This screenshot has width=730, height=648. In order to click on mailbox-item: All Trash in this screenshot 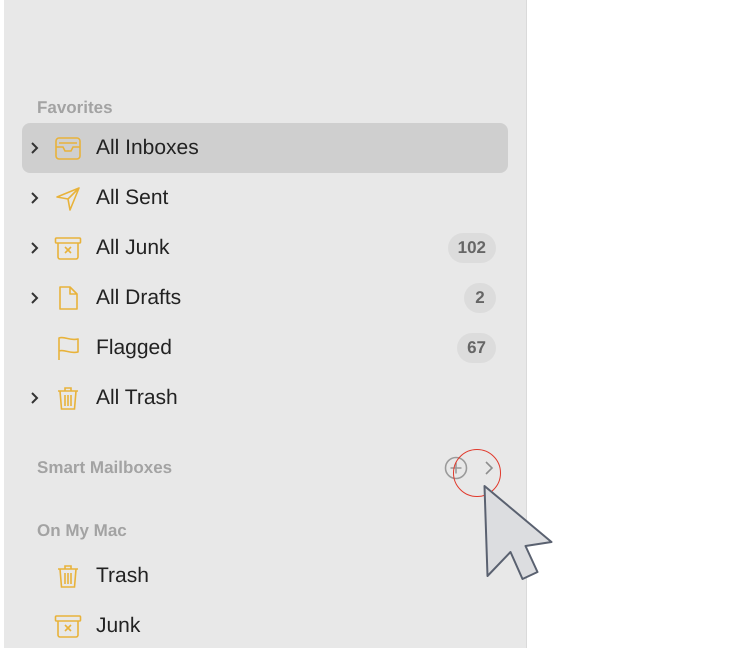, I will do `click(265, 398)`.